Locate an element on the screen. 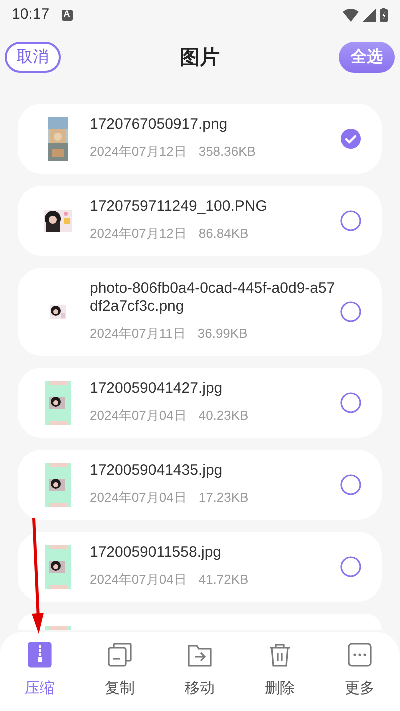 The width and height of the screenshot is (400, 711). file-size: 86.84KB is located at coordinates (223, 234).